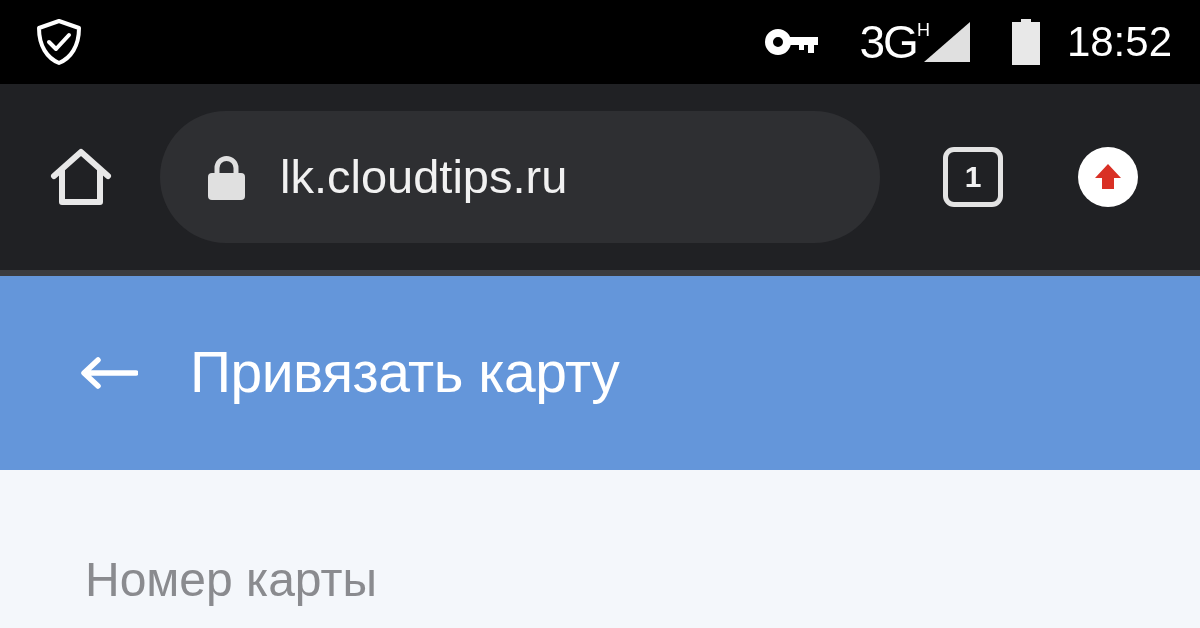  I want to click on battery-icon, so click(1025, 42).